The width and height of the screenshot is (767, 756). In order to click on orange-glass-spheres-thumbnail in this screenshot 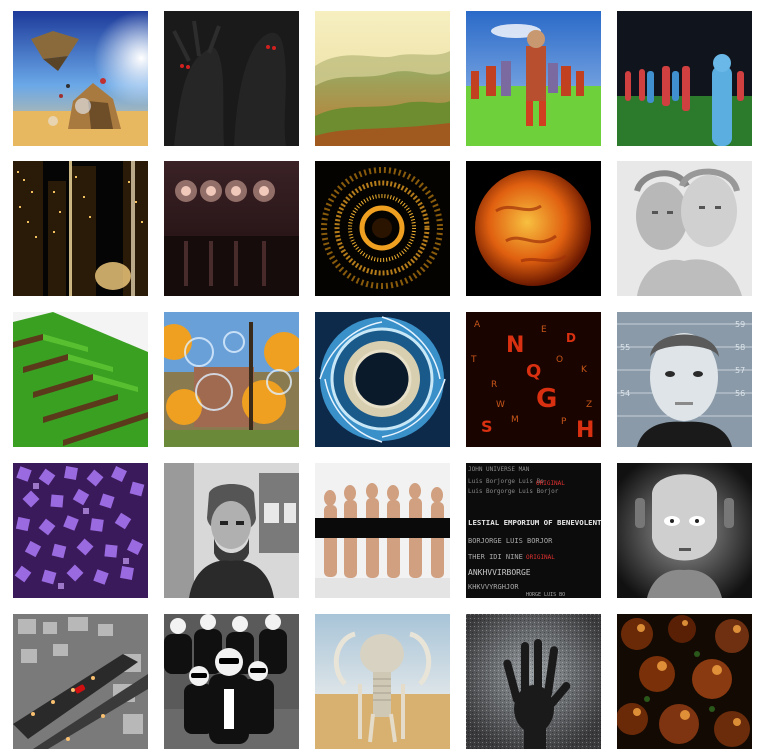, I will do `click(684, 681)`.